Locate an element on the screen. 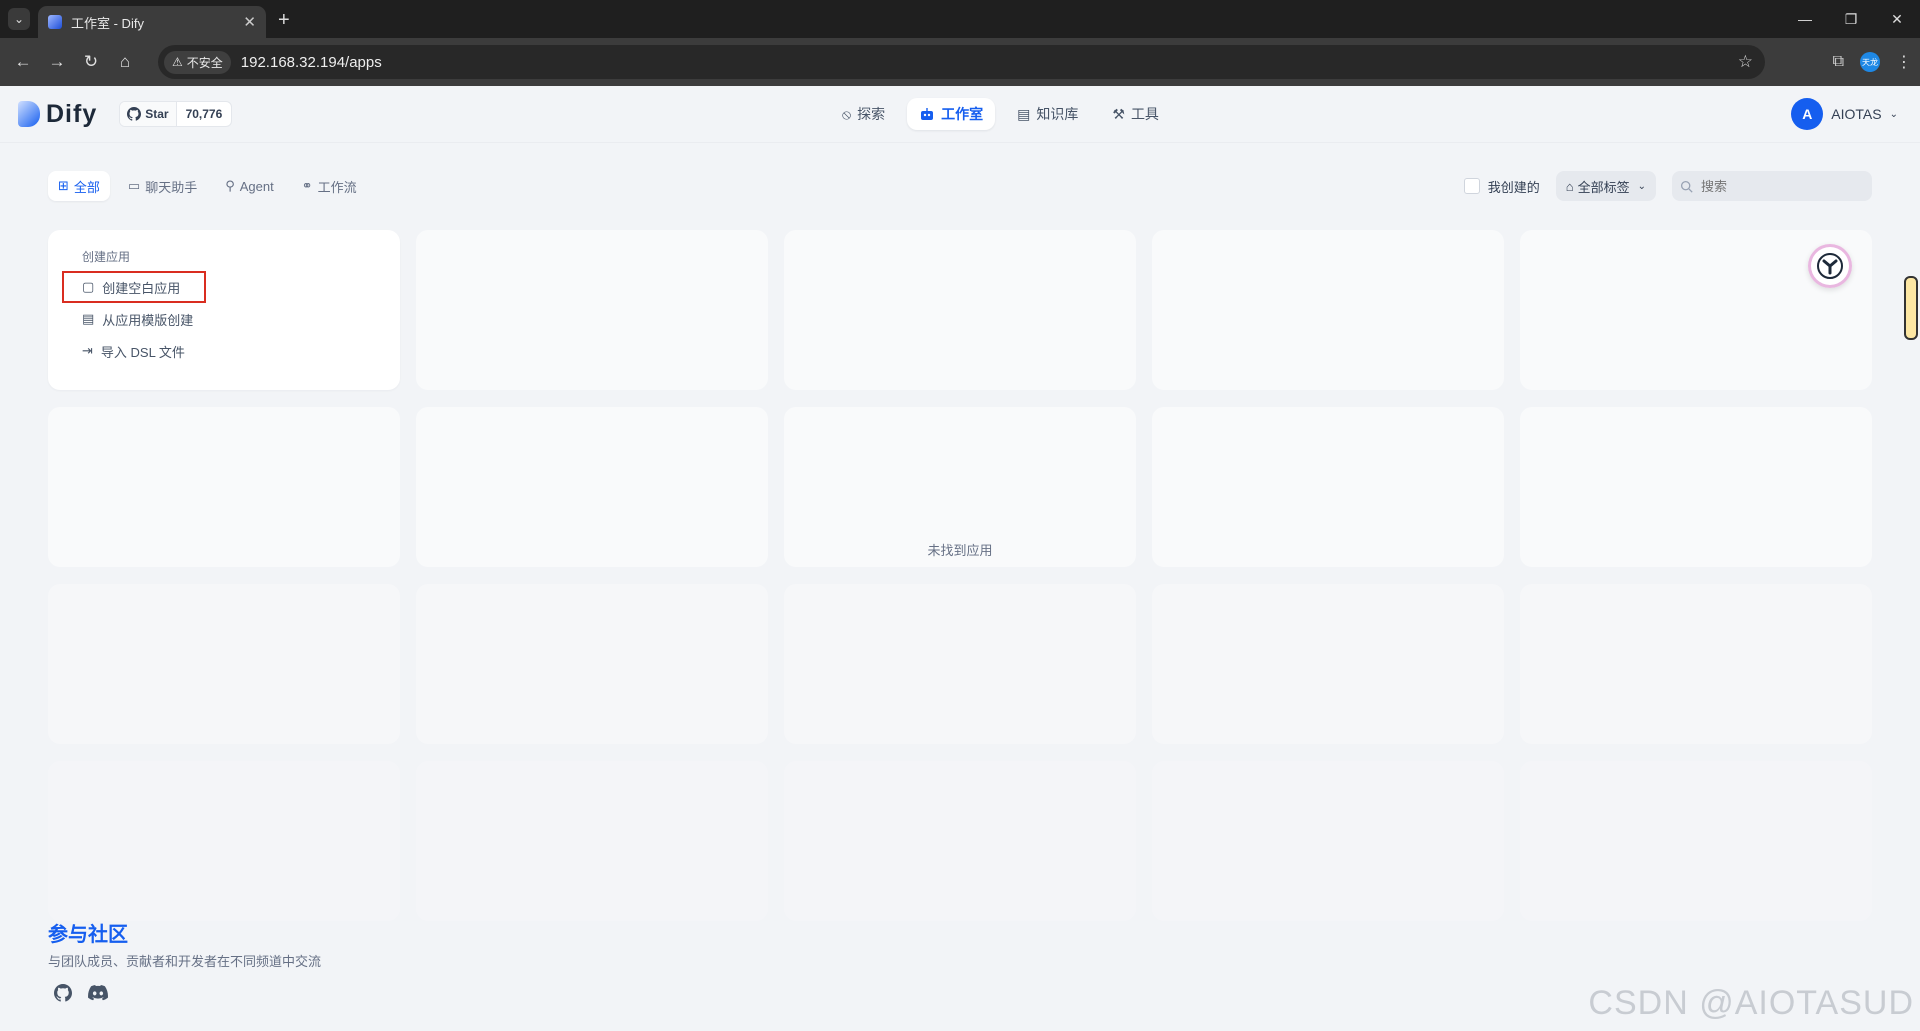 The height and width of the screenshot is (1031, 1920). profile-avatar: 天龙 is located at coordinates (1870, 62).